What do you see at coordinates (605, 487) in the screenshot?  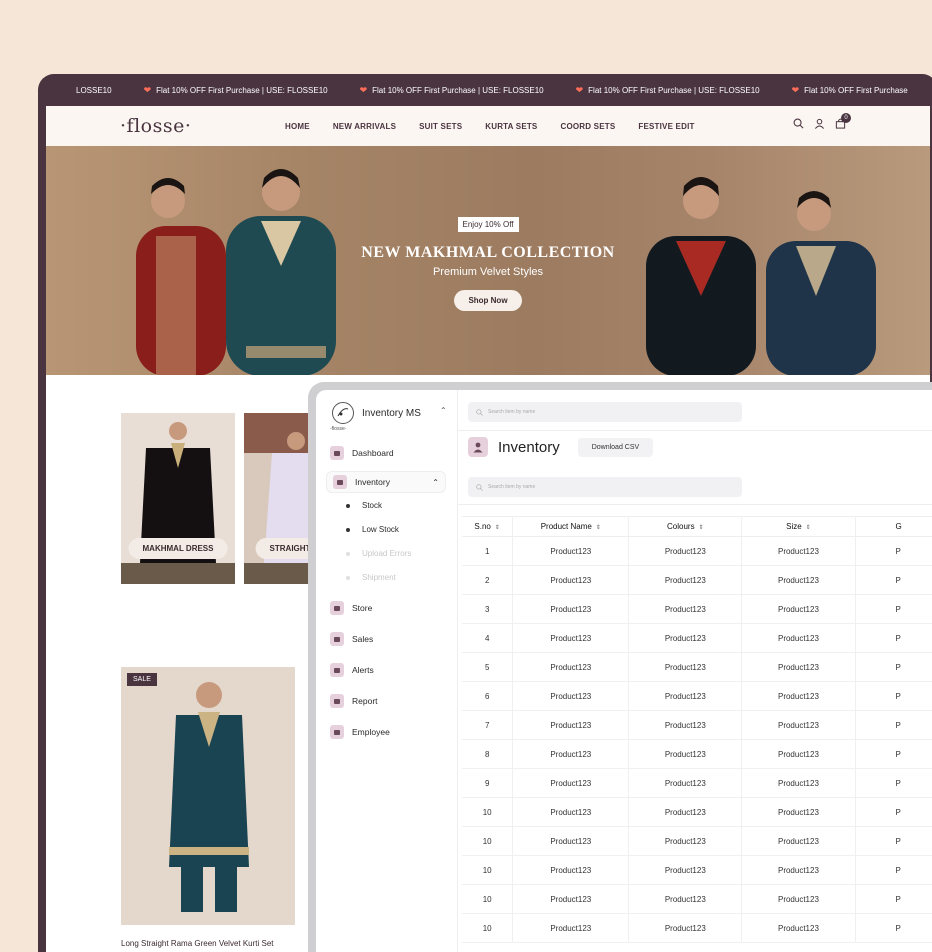 I see `table-search-input: Search item by name` at bounding box center [605, 487].